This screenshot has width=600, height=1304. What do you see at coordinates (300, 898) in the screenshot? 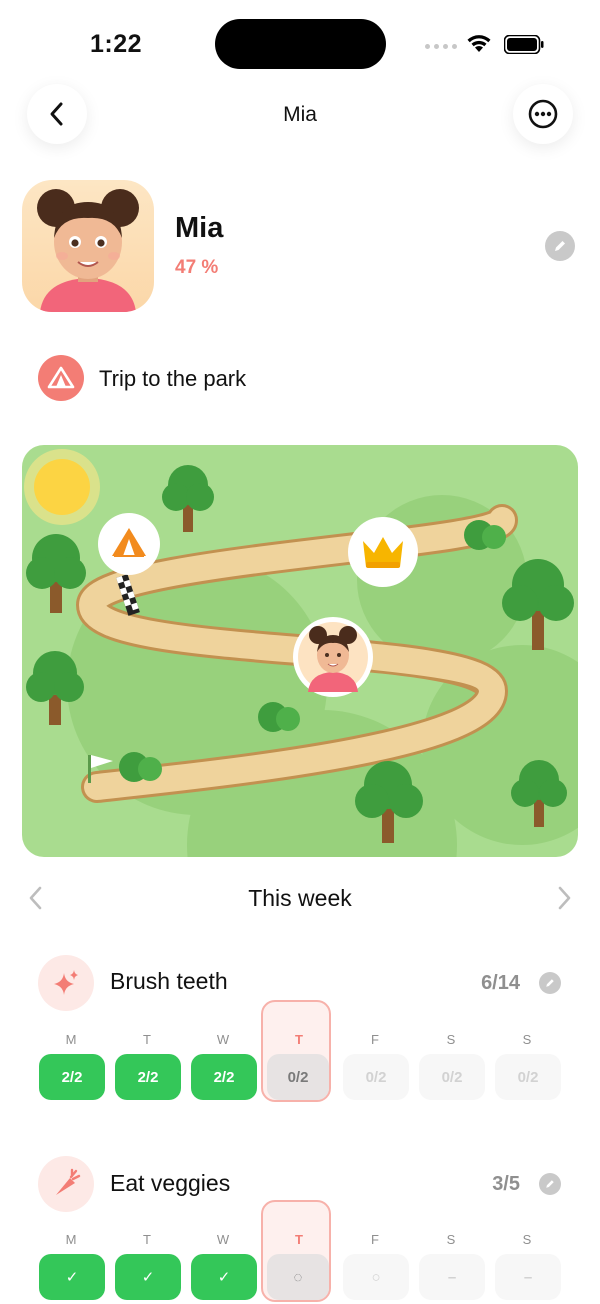
I see `week-title: This week` at bounding box center [300, 898].